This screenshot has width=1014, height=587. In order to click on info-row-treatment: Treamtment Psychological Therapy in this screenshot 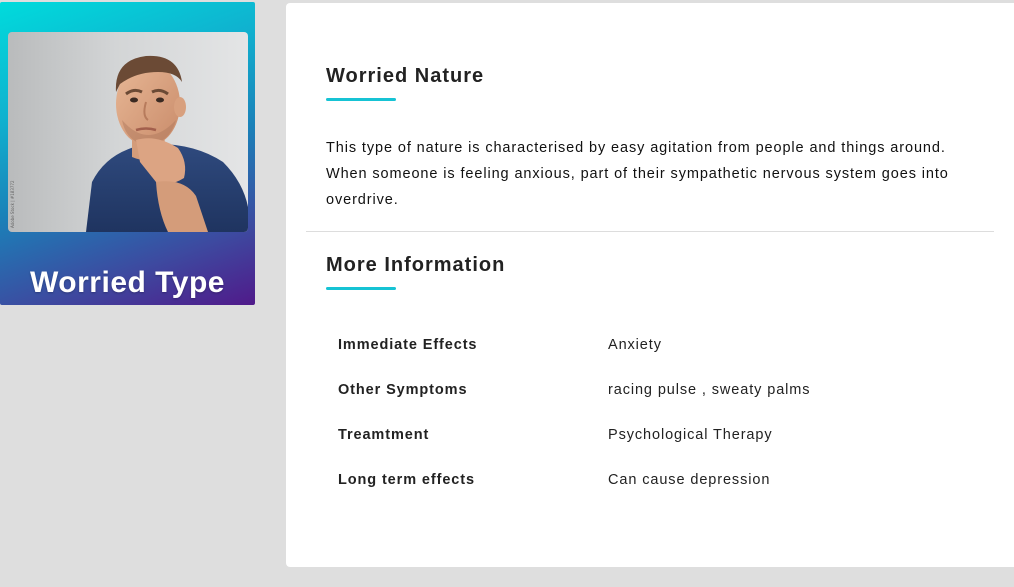, I will do `click(658, 443)`.